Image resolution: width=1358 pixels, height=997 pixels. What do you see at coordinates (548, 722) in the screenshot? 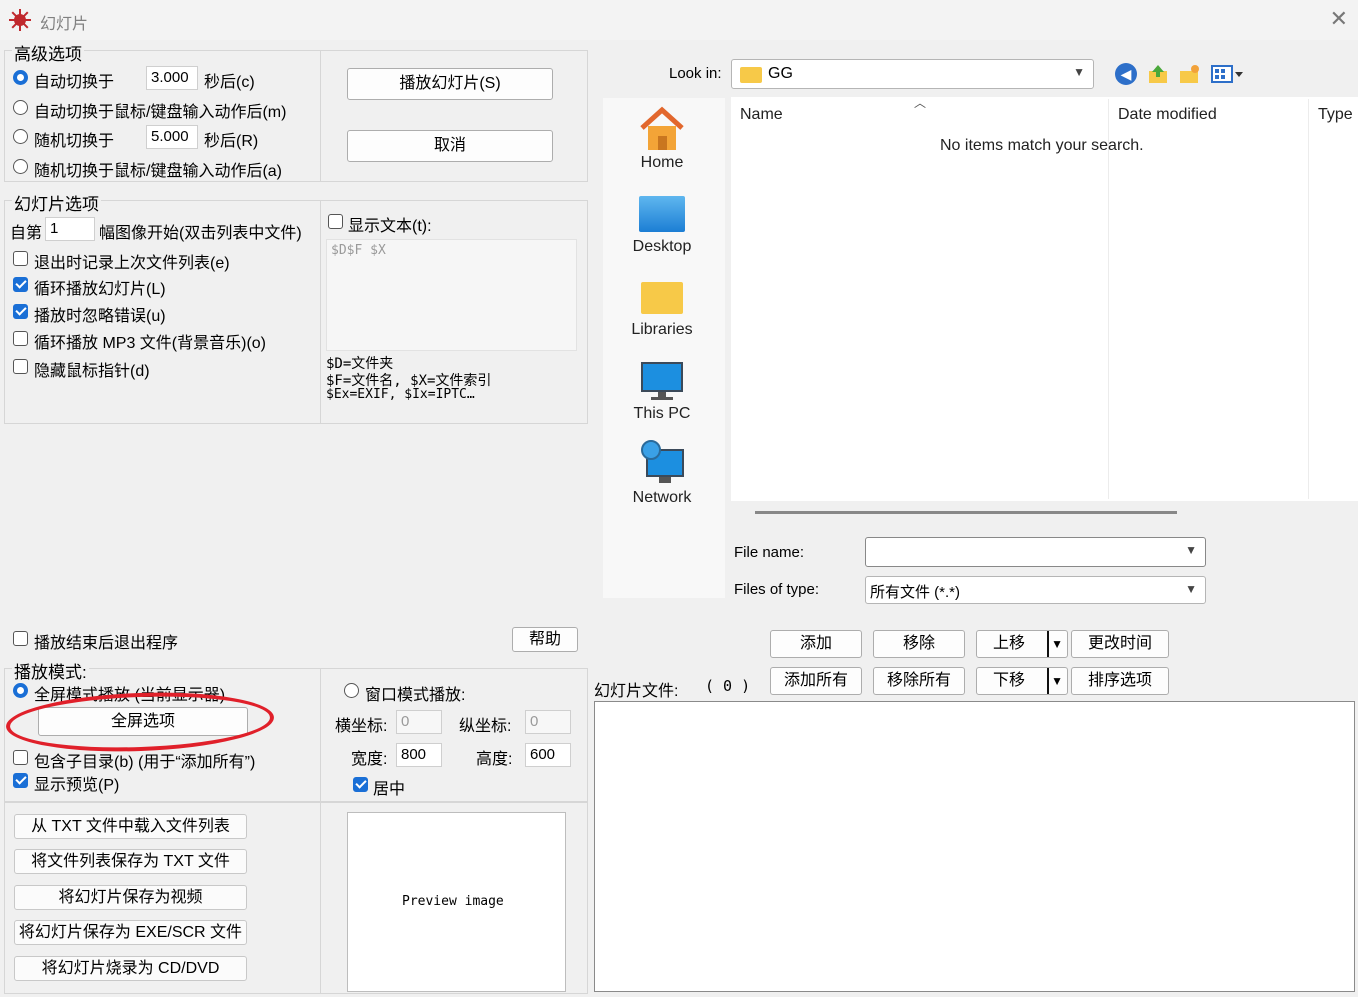
I see `y-input: 0` at bounding box center [548, 722].